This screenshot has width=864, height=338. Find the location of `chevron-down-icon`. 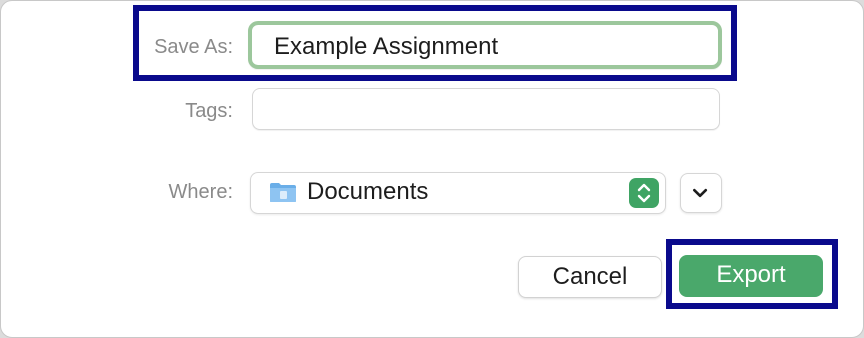

chevron-down-icon is located at coordinates (700, 193).